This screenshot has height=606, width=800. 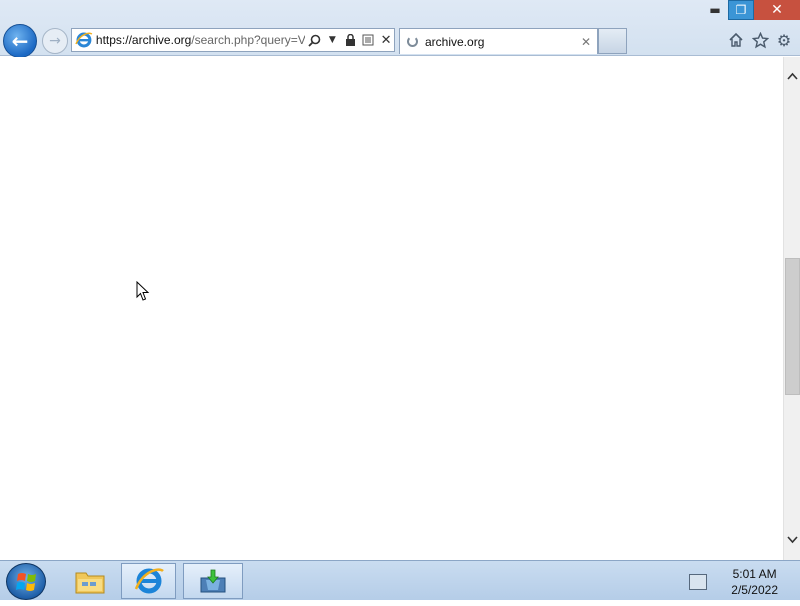 I want to click on clock-time: 5:01 AM, so click(x=754, y=574).